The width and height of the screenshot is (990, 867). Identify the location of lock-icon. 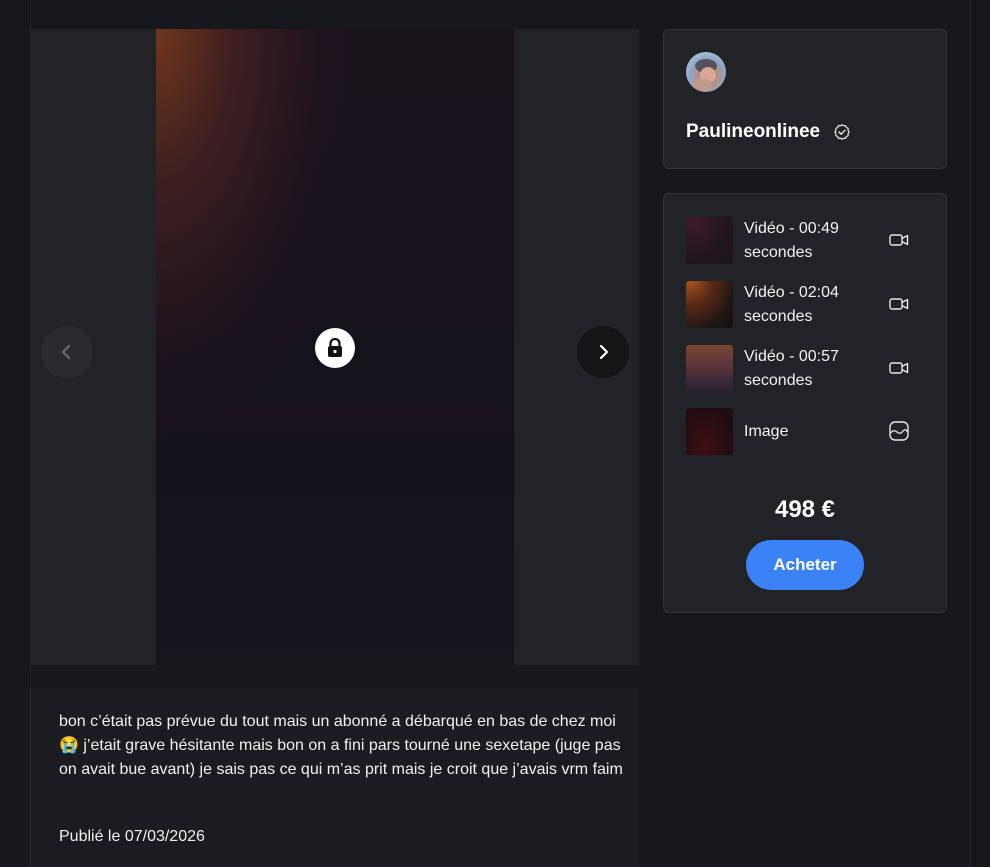
(335, 347).